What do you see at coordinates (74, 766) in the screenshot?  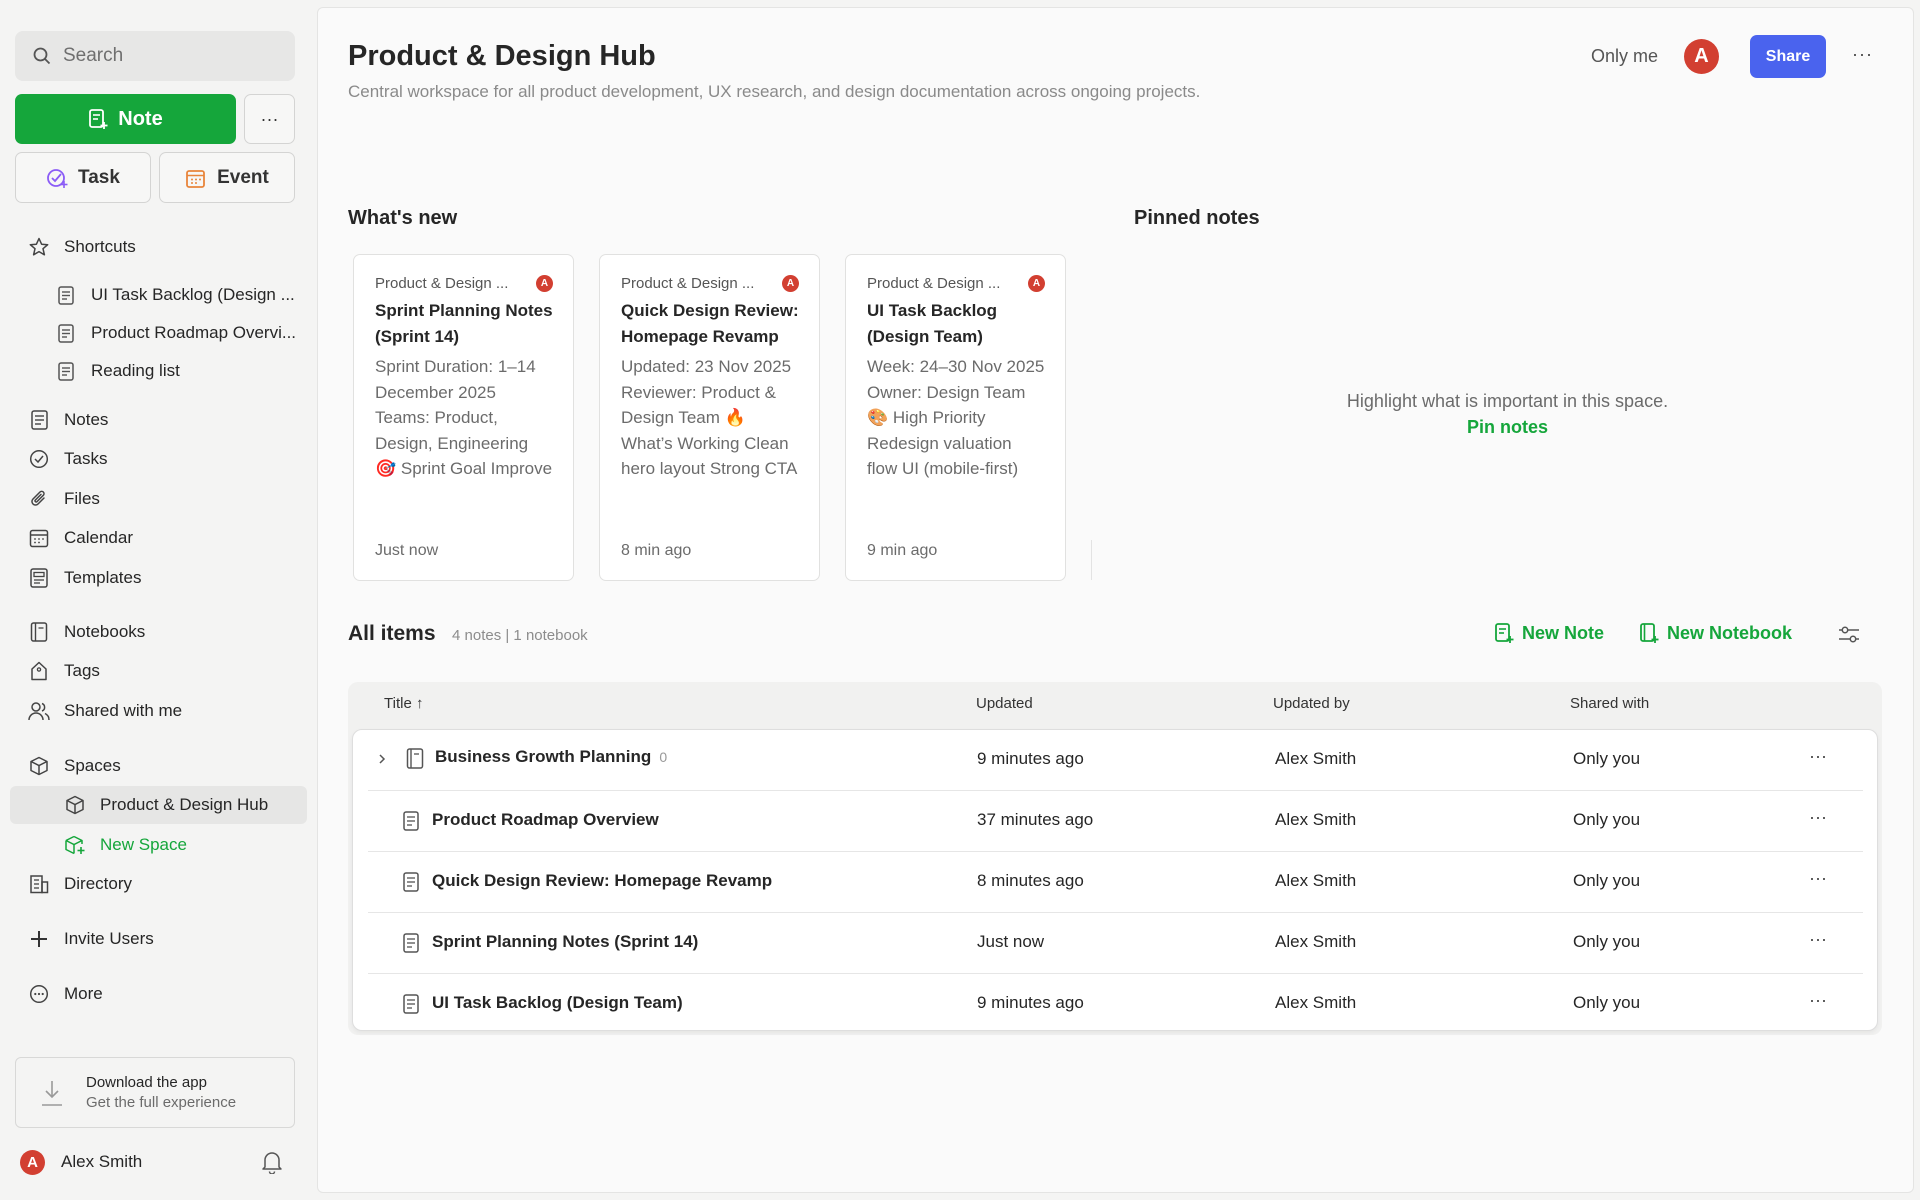 I see `sidebar-item-spaces: Spaces` at bounding box center [74, 766].